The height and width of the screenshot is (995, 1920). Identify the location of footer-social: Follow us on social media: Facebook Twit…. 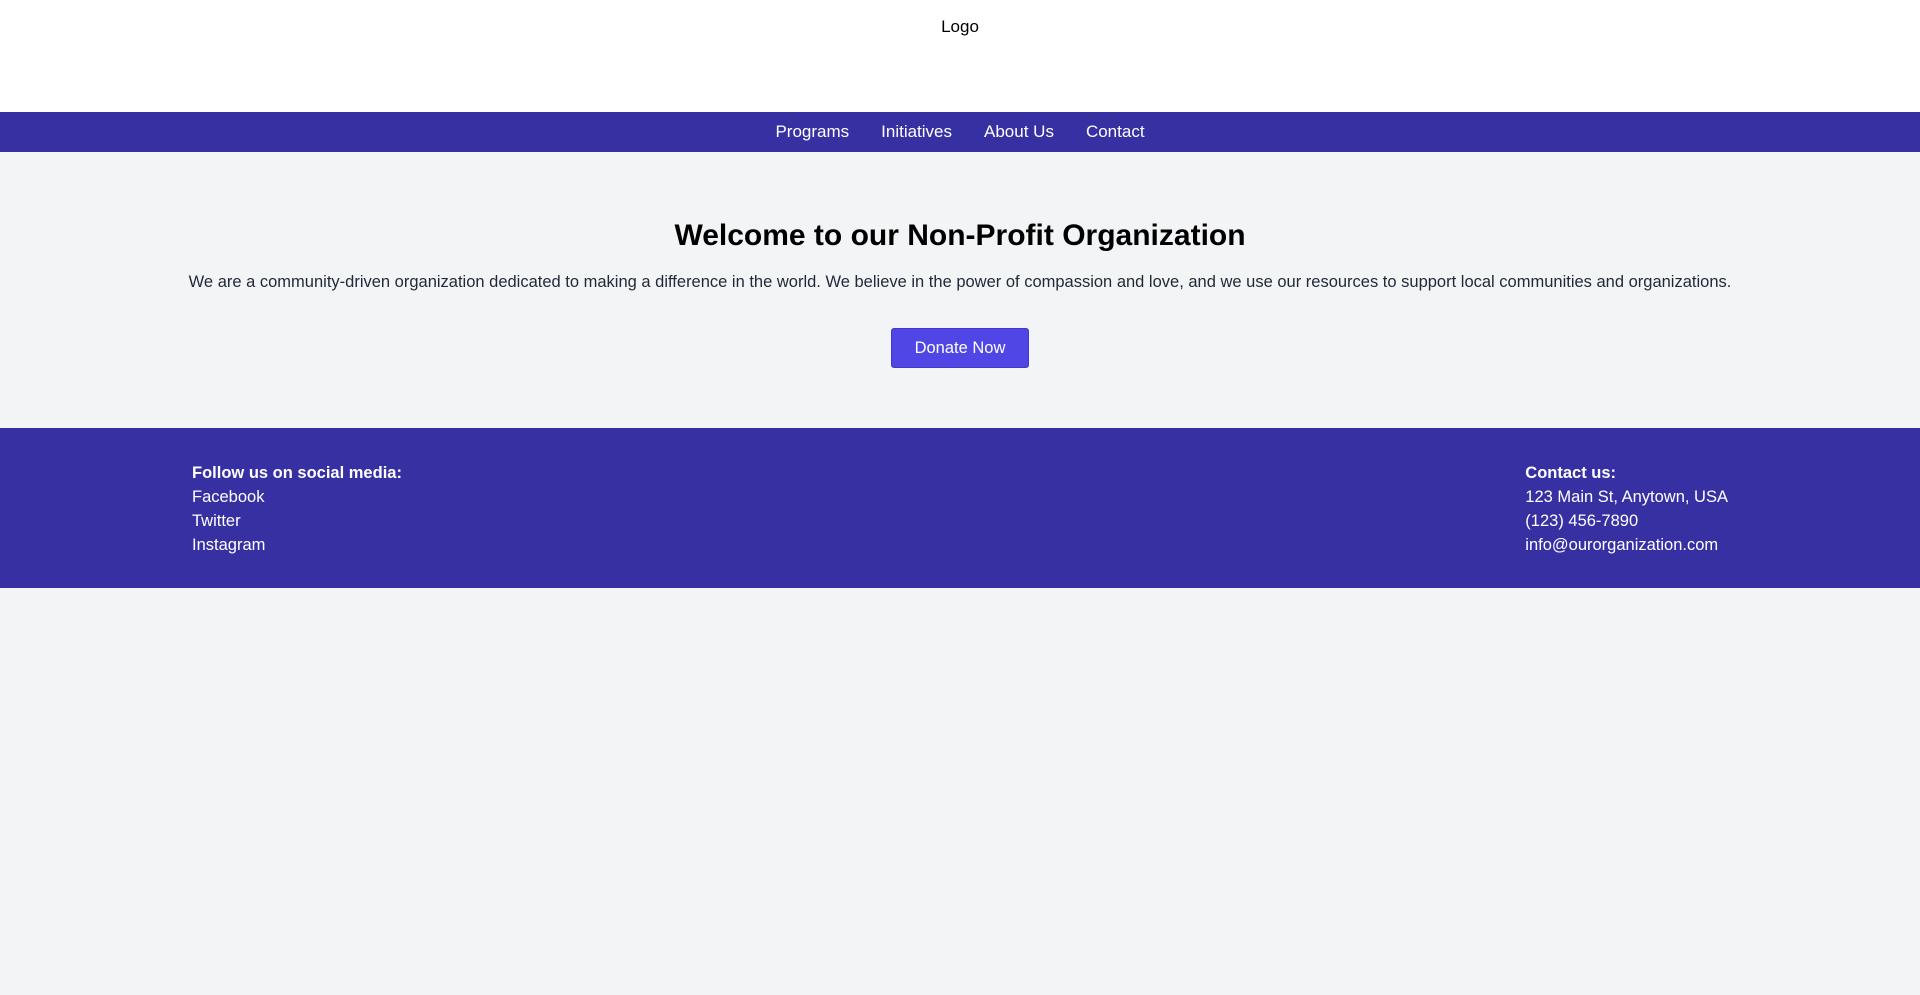
(297, 524).